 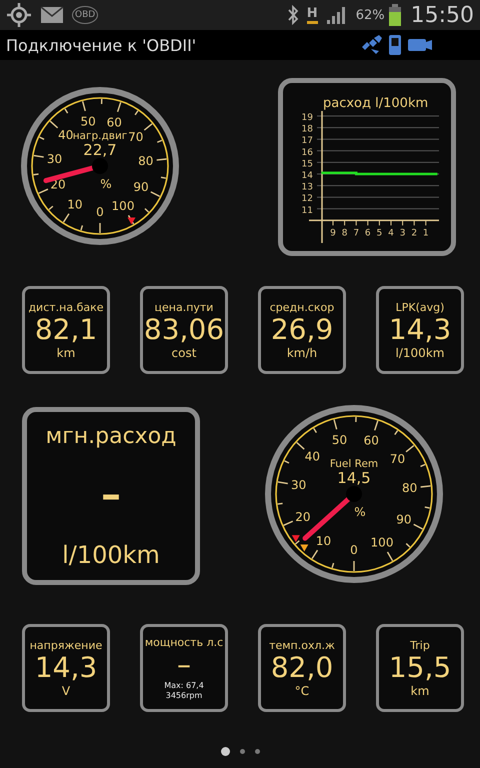 What do you see at coordinates (111, 554) in the screenshot?
I see `panel-unit: l/100km` at bounding box center [111, 554].